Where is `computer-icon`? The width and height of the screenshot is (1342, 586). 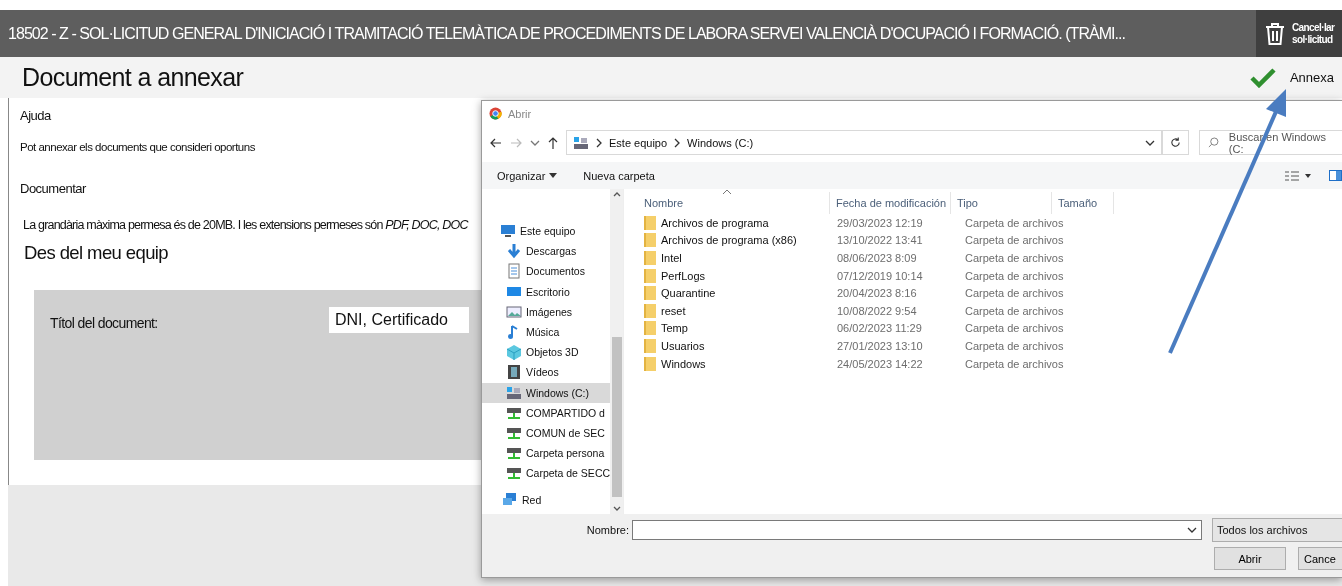 computer-icon is located at coordinates (508, 231).